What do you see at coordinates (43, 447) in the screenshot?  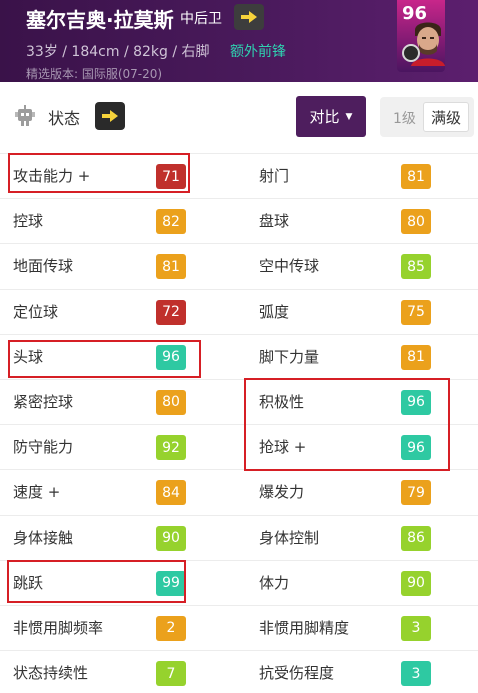 I see `stat-name: 防守能力` at bounding box center [43, 447].